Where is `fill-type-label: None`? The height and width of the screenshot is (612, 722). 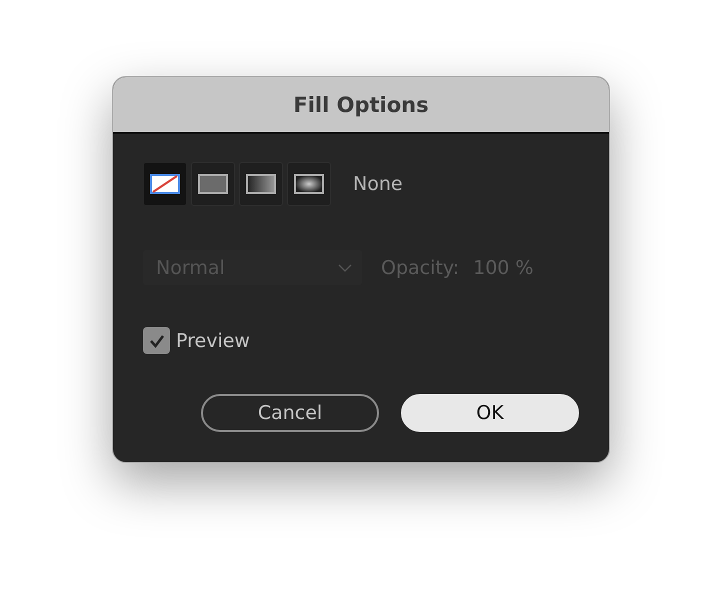
fill-type-label: None is located at coordinates (378, 184).